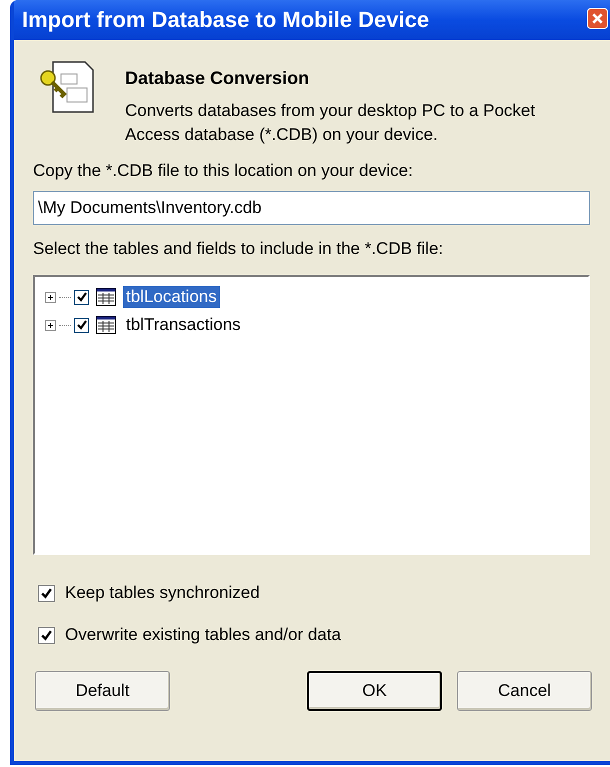 The width and height of the screenshot is (610, 767). What do you see at coordinates (217, 78) in the screenshot?
I see `section-title: Database Conversion` at bounding box center [217, 78].